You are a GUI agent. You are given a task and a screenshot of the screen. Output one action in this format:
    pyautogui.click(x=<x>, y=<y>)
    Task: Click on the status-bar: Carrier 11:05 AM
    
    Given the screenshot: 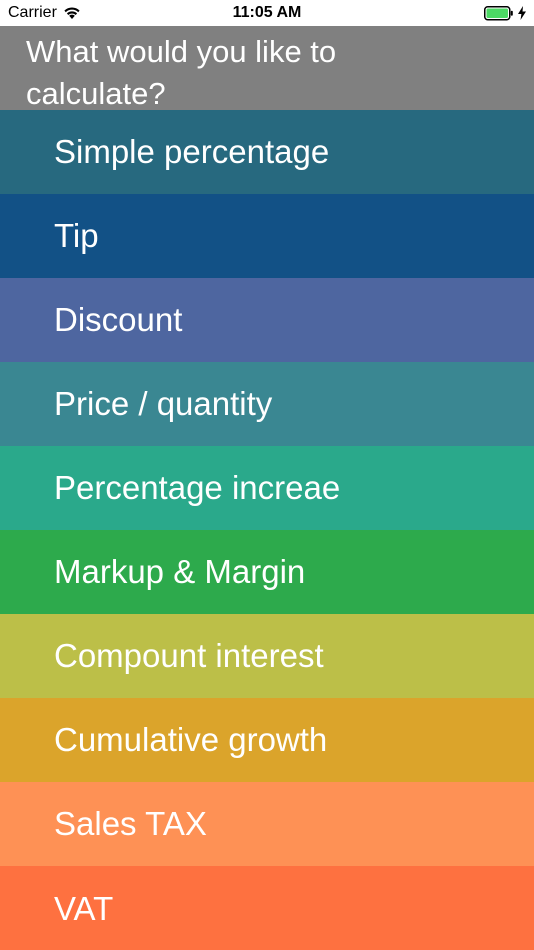 What is the action you would take?
    pyautogui.click(x=267, y=13)
    